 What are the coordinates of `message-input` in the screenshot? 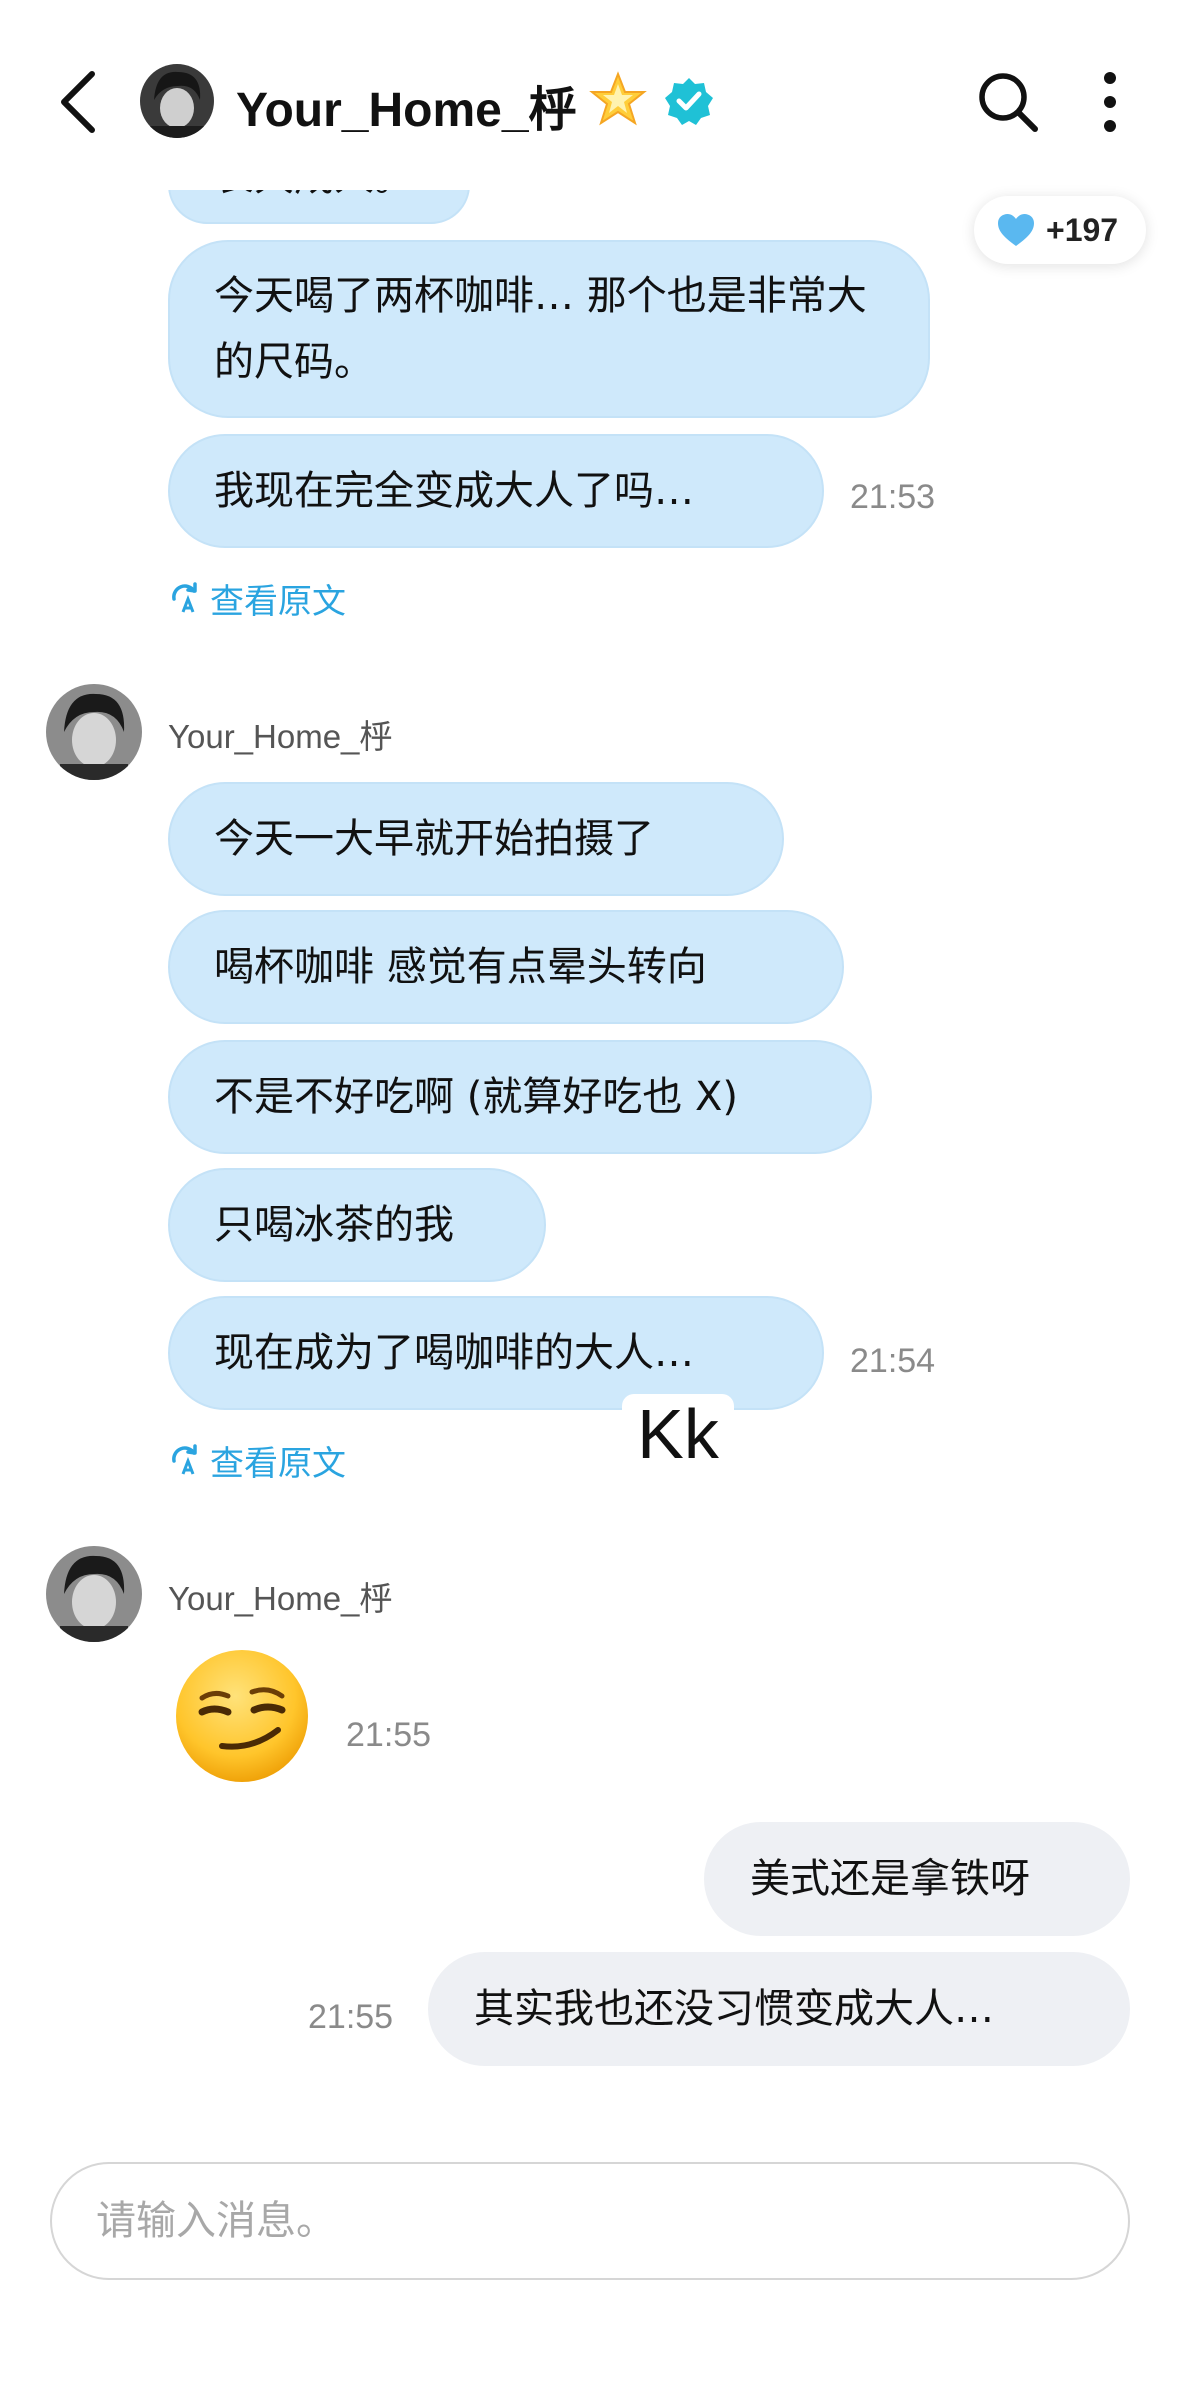 It's located at (591, 2221).